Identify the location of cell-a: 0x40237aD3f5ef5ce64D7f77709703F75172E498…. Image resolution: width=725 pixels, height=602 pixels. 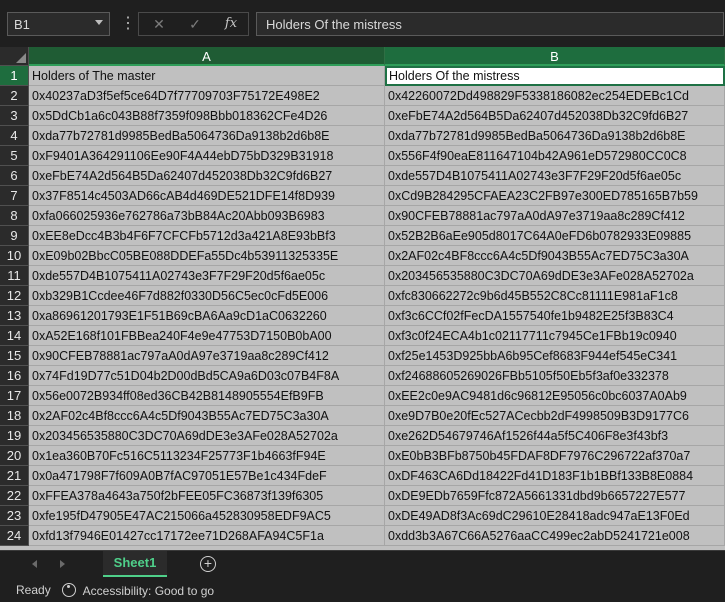
(207, 96).